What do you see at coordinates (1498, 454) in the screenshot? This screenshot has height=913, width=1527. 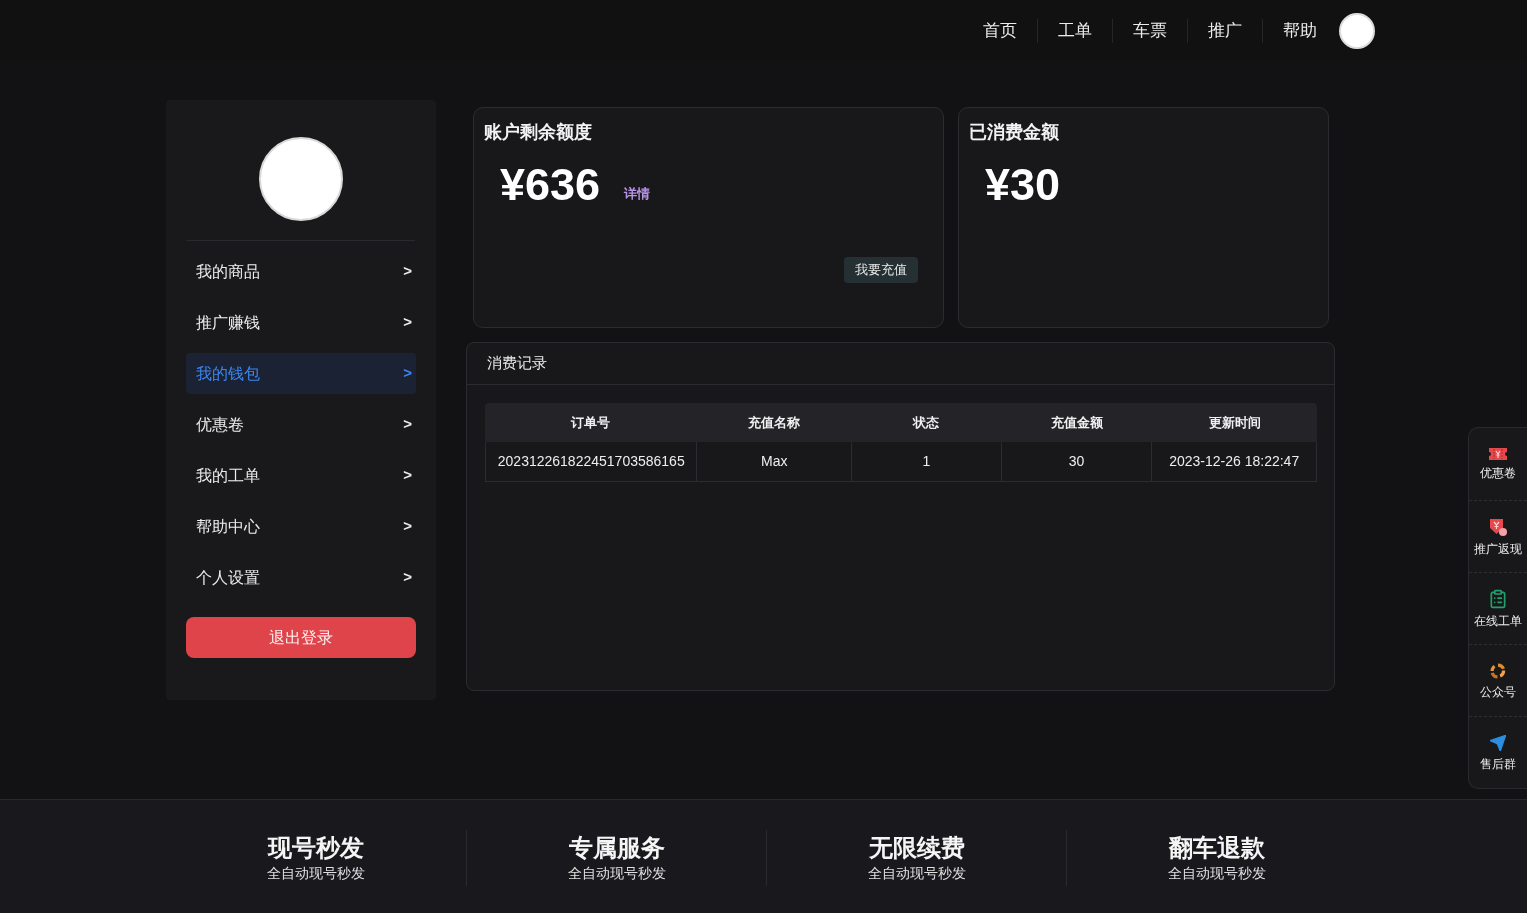 I see `ticket-icon` at bounding box center [1498, 454].